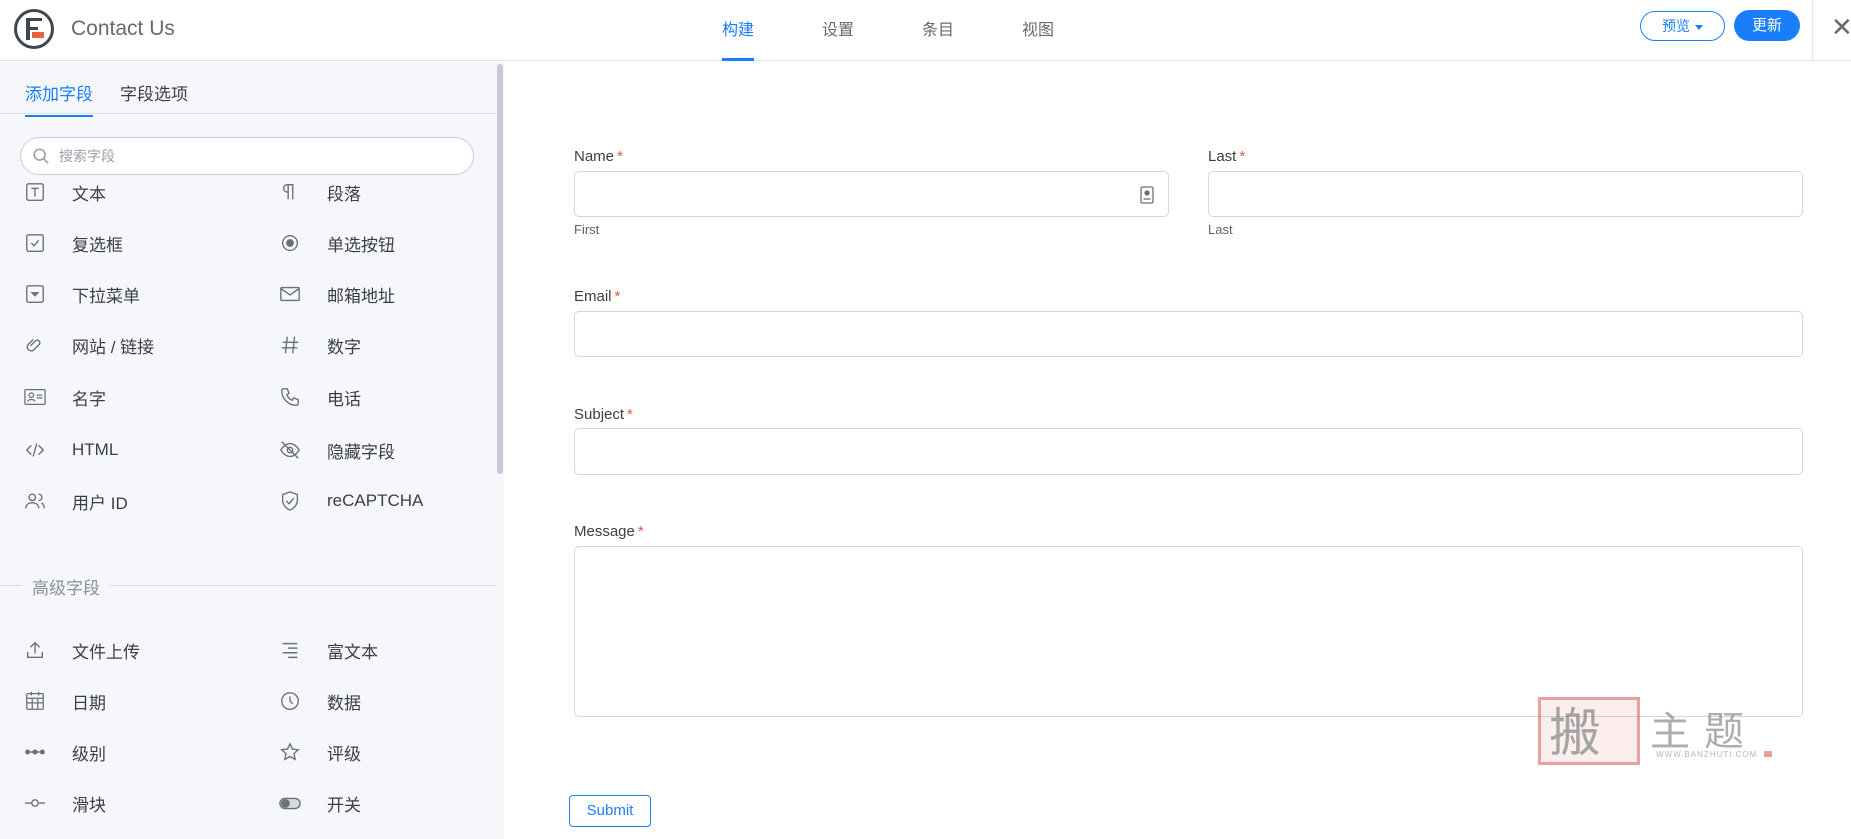  I want to click on field-label: 电话, so click(344, 399).